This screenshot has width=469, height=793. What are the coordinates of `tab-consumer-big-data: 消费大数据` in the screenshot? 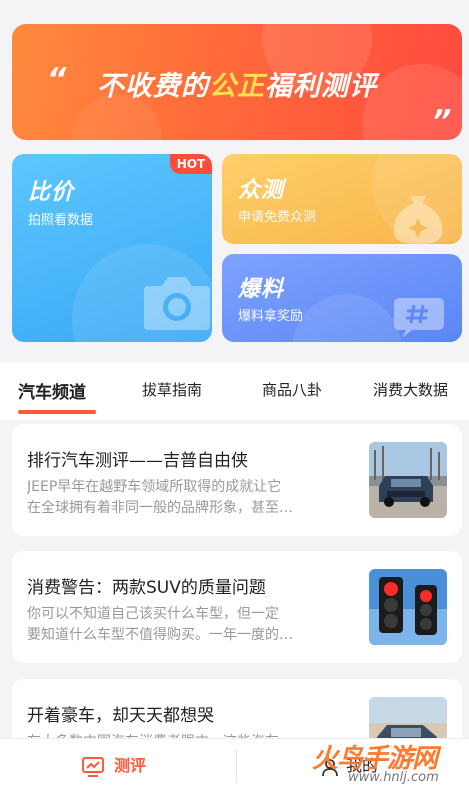 It's located at (410, 389).